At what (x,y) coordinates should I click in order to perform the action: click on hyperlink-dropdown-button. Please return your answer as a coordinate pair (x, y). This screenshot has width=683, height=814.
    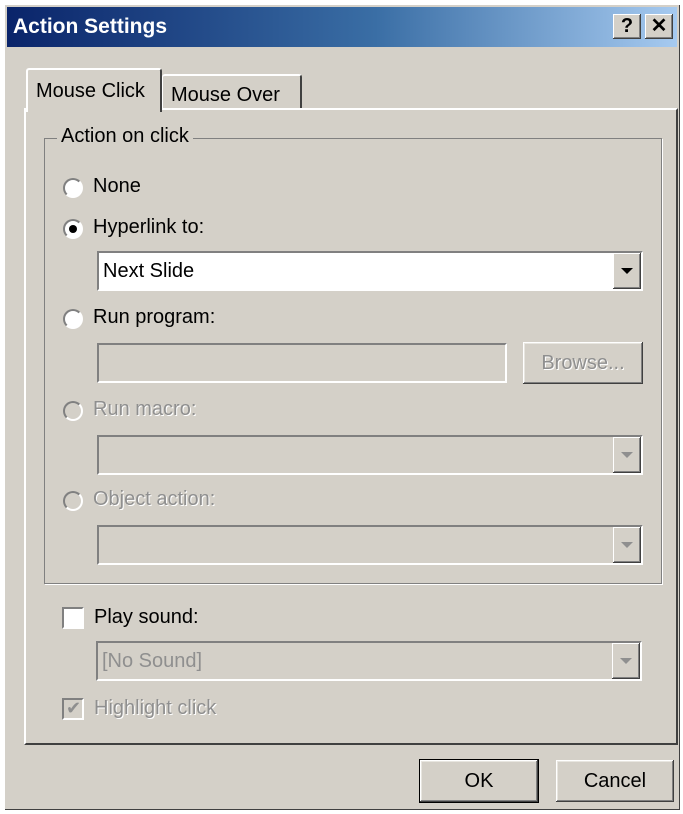
    Looking at the image, I should click on (627, 271).